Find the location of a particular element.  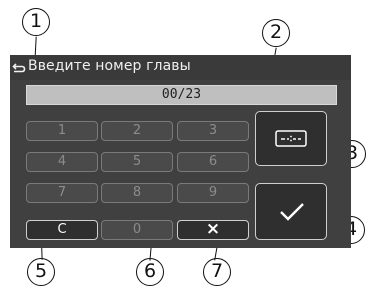

delete-button: × is located at coordinates (213, 230).